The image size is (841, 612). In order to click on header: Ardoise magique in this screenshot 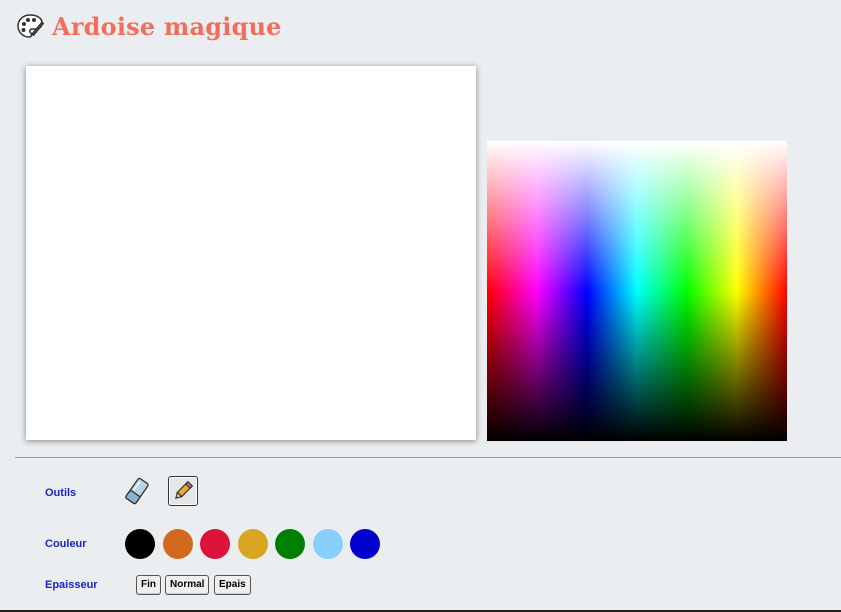, I will do `click(149, 26)`.